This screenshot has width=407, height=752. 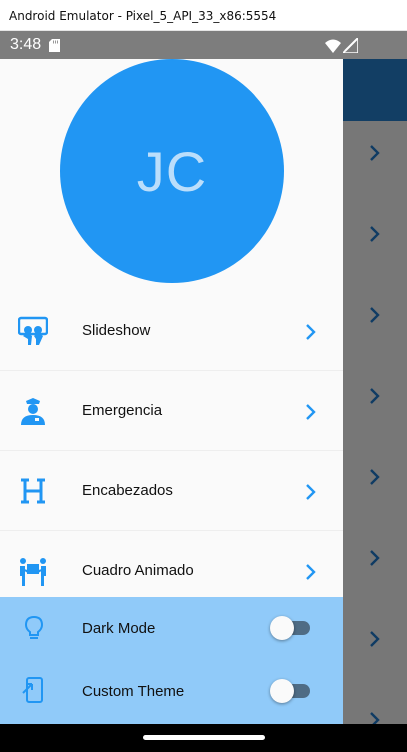 What do you see at coordinates (350, 45) in the screenshot?
I see `signal-icon` at bounding box center [350, 45].